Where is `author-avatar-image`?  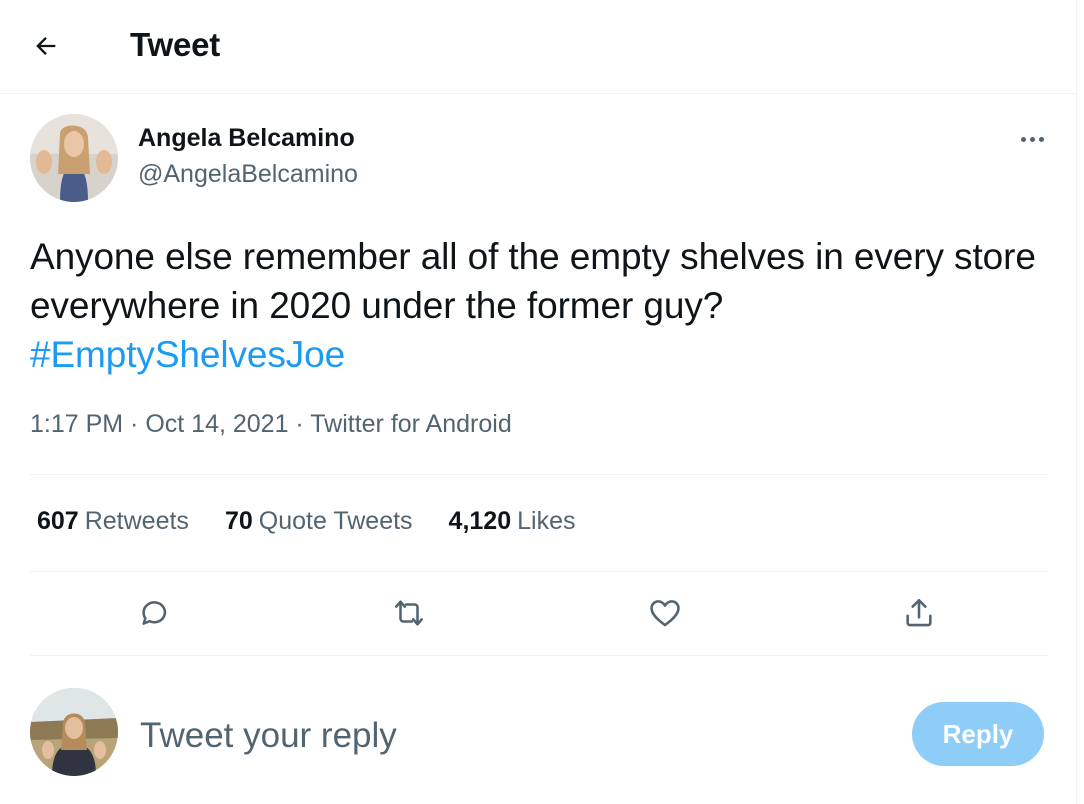
author-avatar-image is located at coordinates (74, 158).